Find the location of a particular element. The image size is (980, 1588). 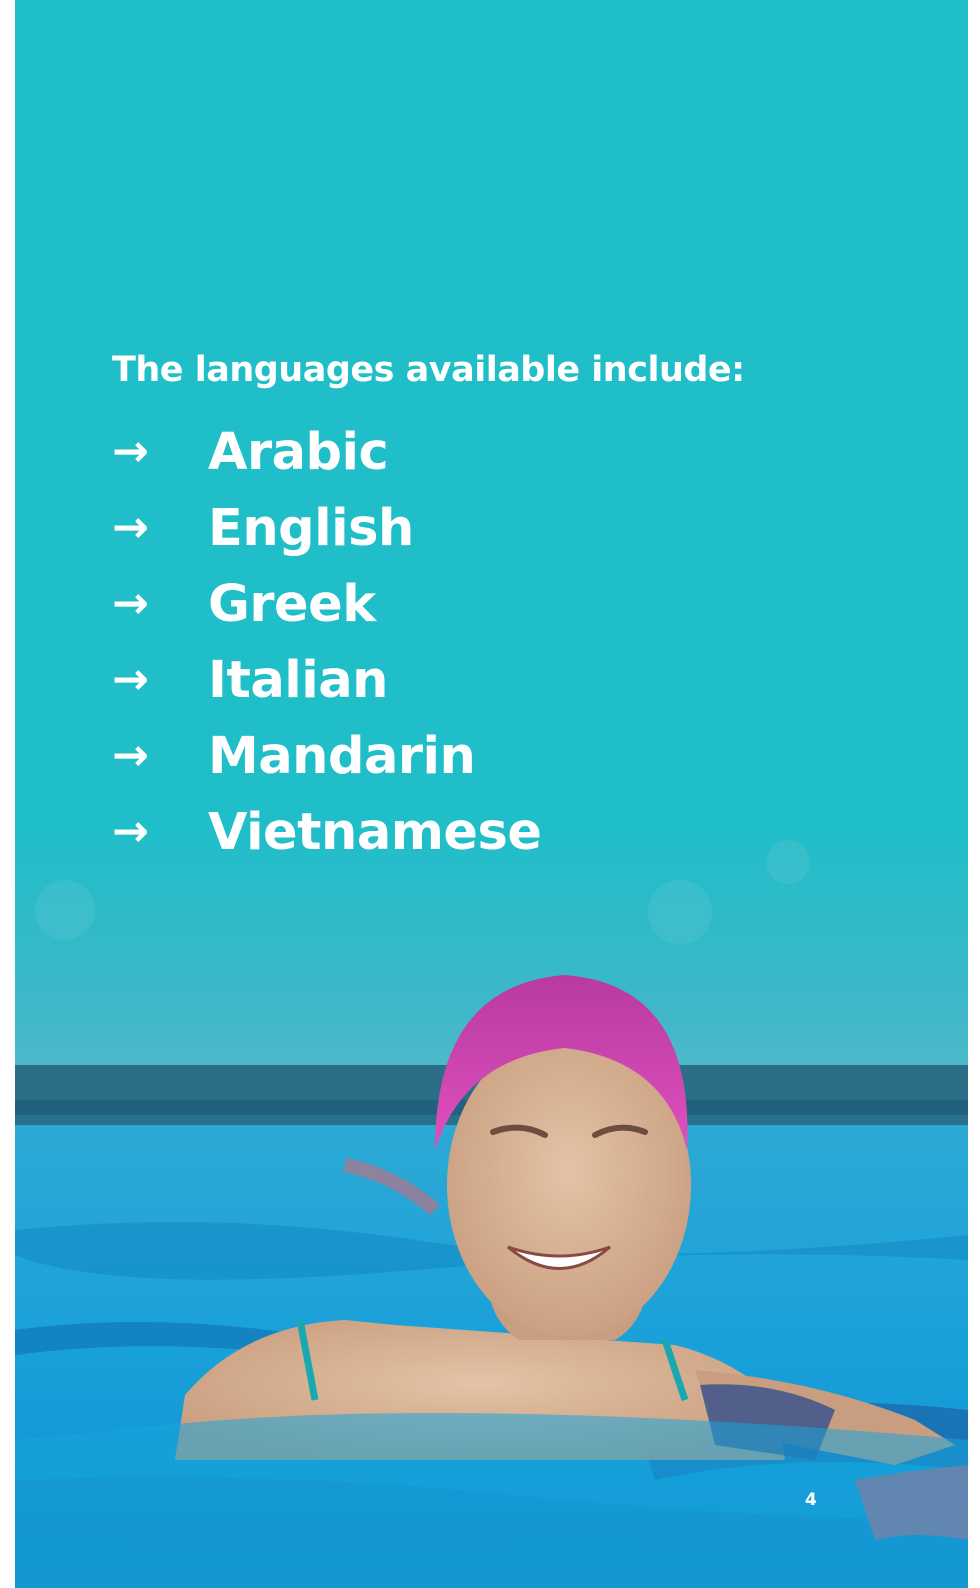

list-item: → Mandarin is located at coordinates (326, 756).